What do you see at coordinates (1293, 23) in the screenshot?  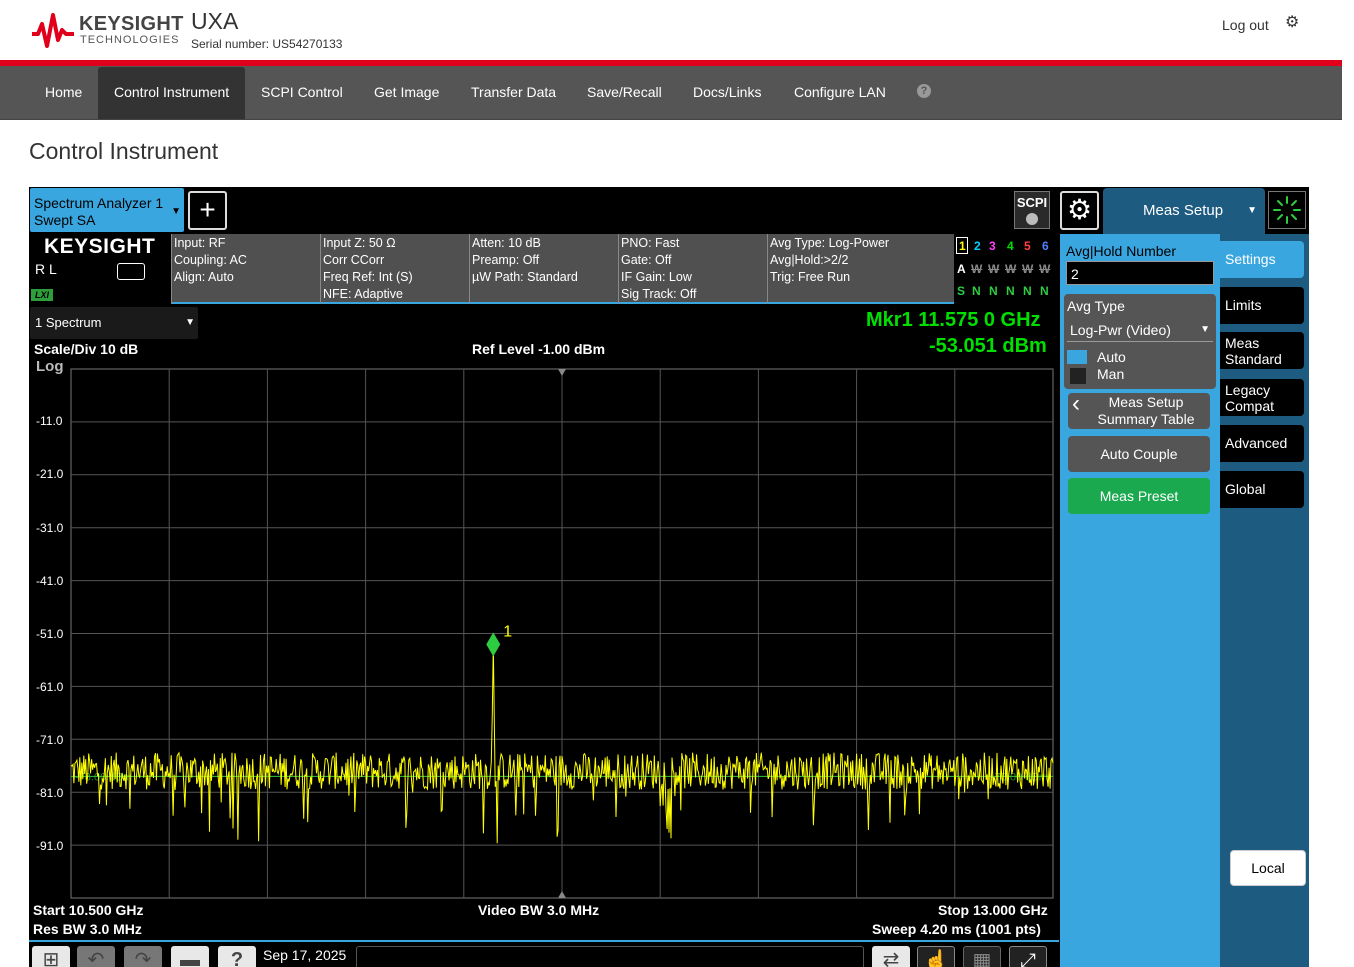 I see `gear-icon: ⚙` at bounding box center [1293, 23].